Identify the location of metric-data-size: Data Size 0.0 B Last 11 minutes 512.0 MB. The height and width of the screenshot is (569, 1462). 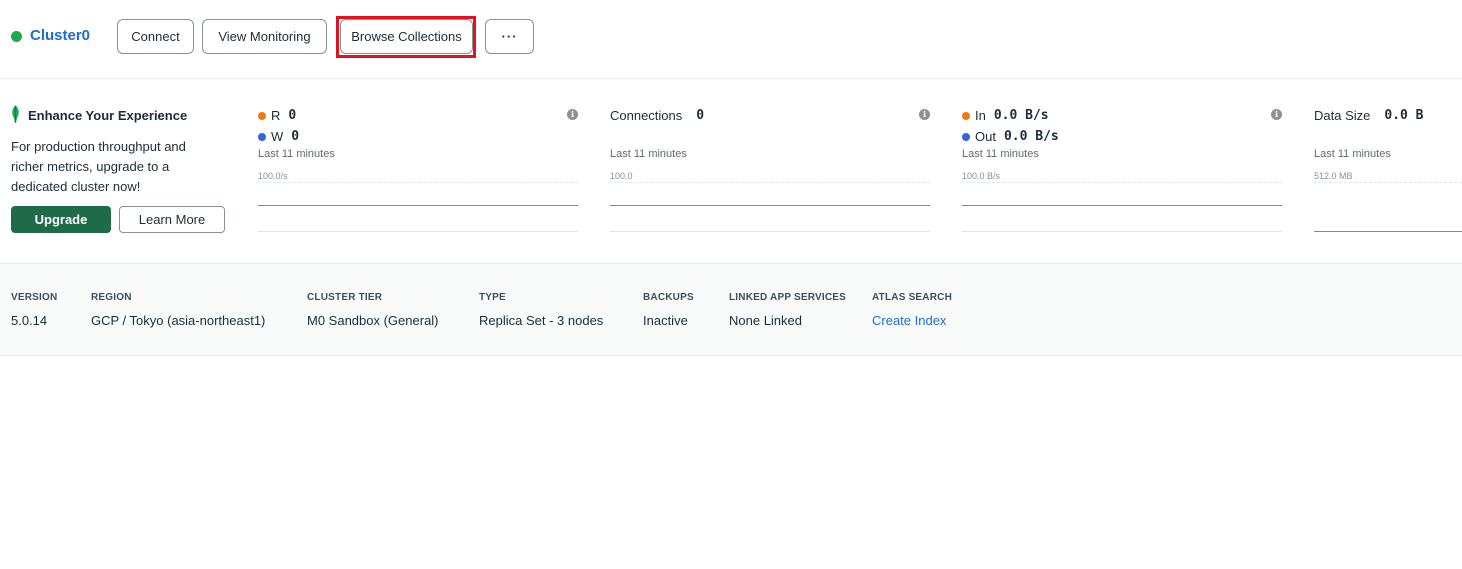
(1388, 170).